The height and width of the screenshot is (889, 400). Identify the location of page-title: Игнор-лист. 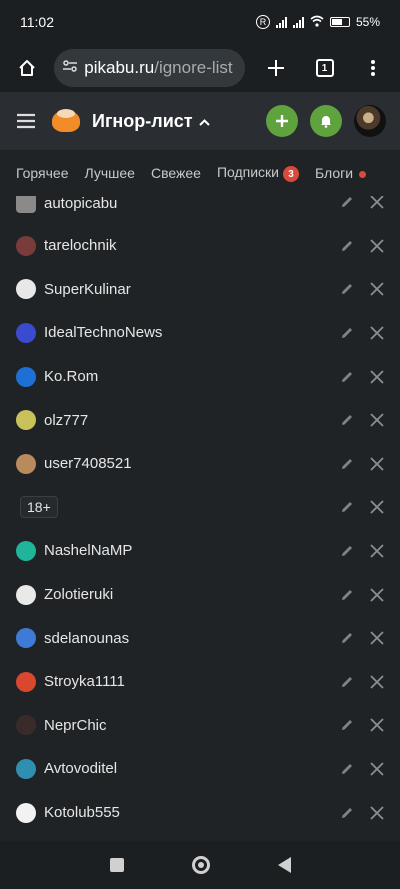
(142, 121).